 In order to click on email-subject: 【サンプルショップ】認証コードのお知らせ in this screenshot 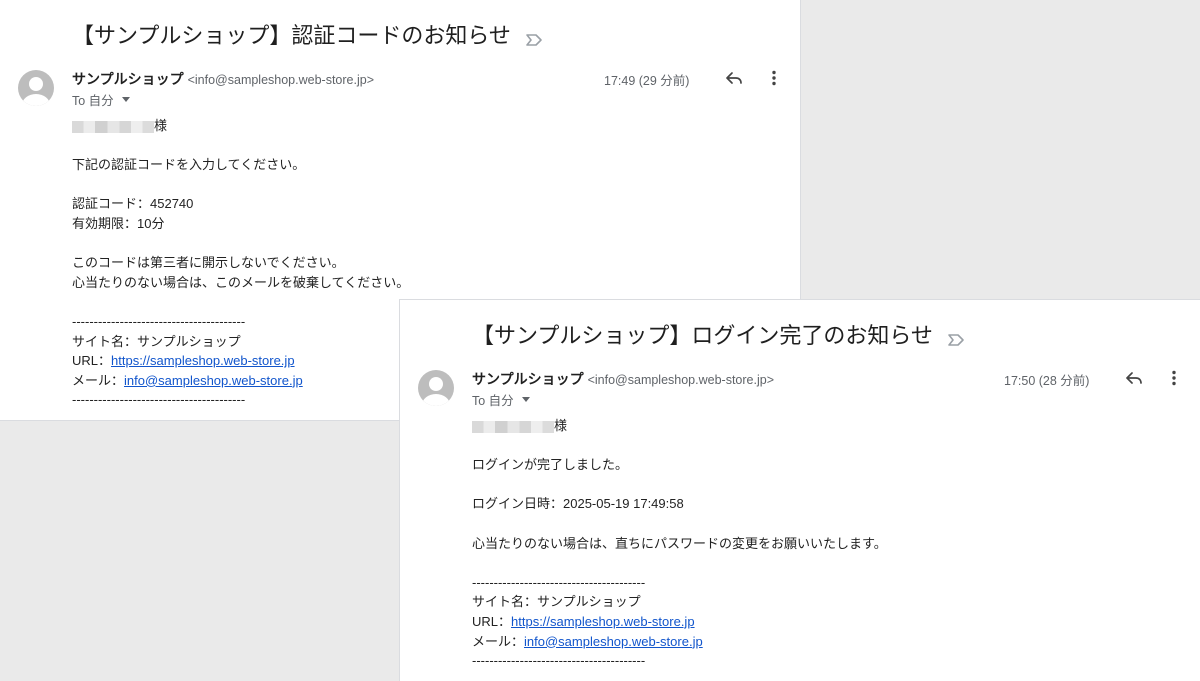, I will do `click(307, 34)`.